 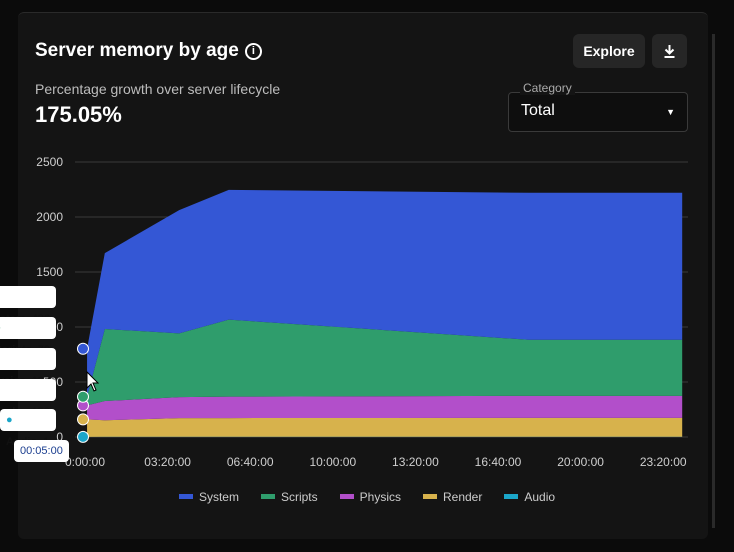 I want to click on x-tick-label: 20:00:00, so click(x=580, y=462).